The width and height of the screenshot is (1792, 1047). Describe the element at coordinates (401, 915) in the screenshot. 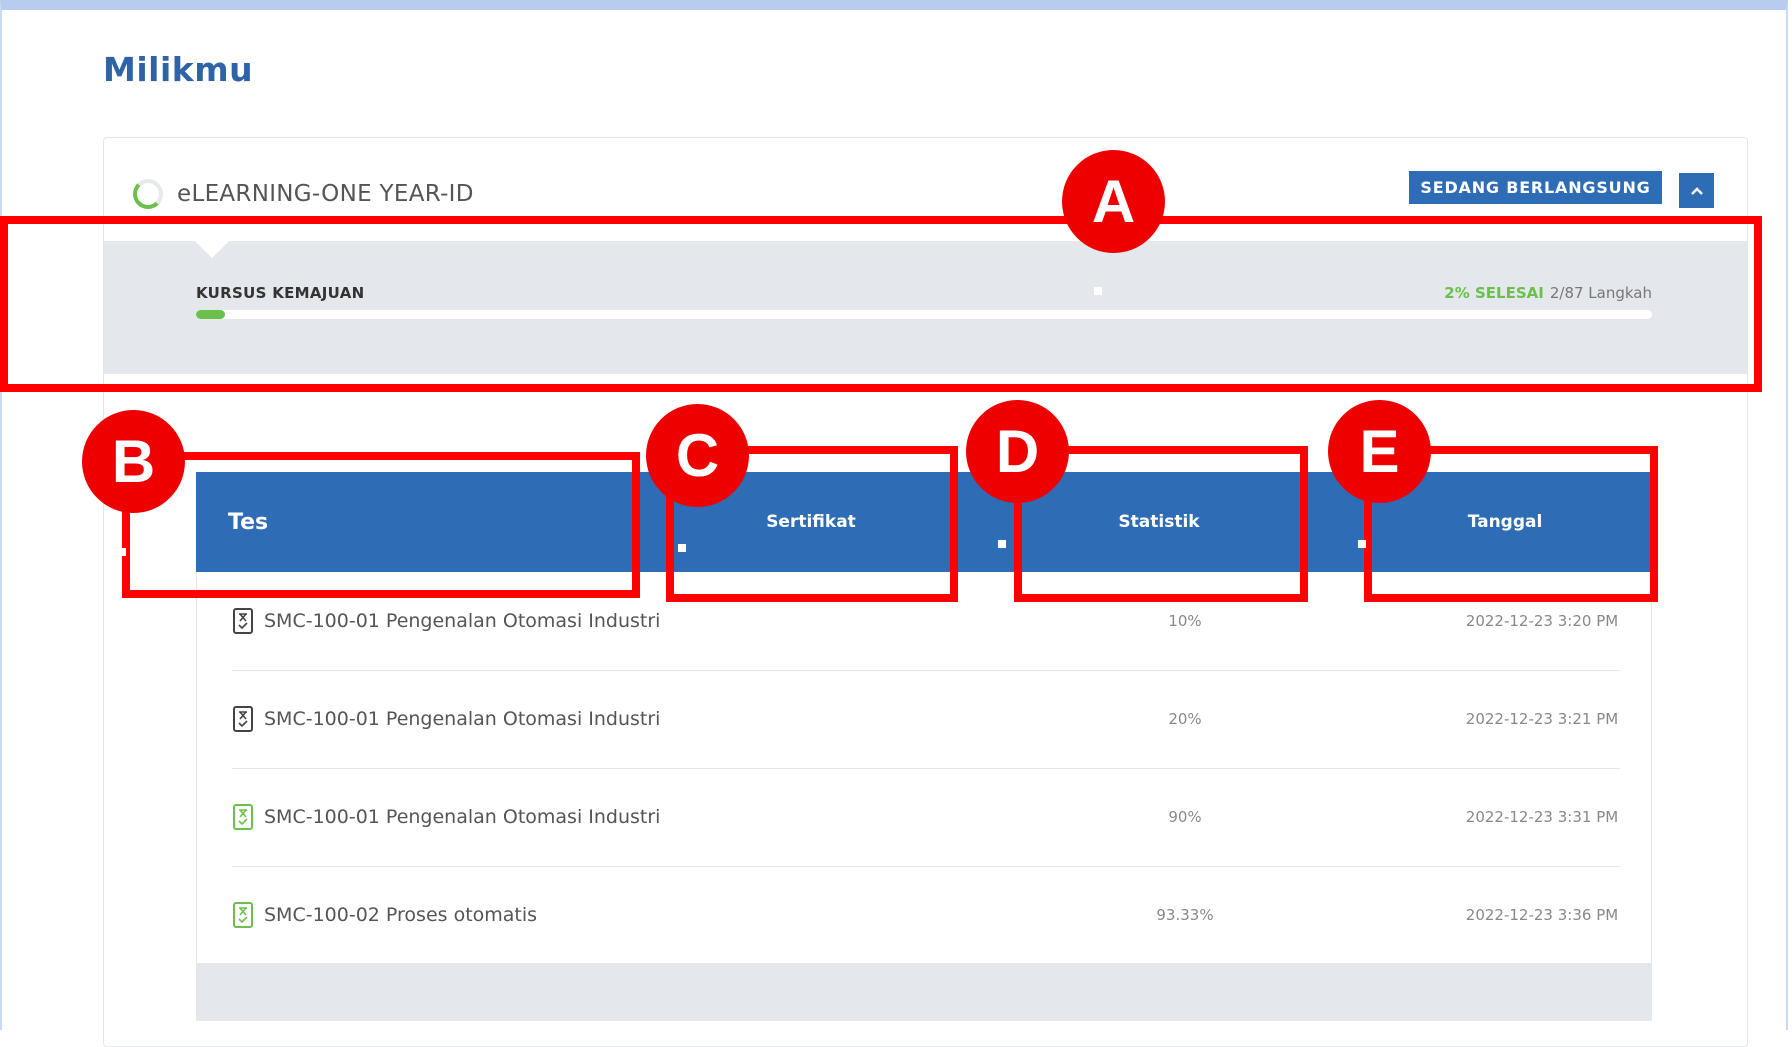

I see `test-name: SMC-100-02 Proses otomatis` at that location.